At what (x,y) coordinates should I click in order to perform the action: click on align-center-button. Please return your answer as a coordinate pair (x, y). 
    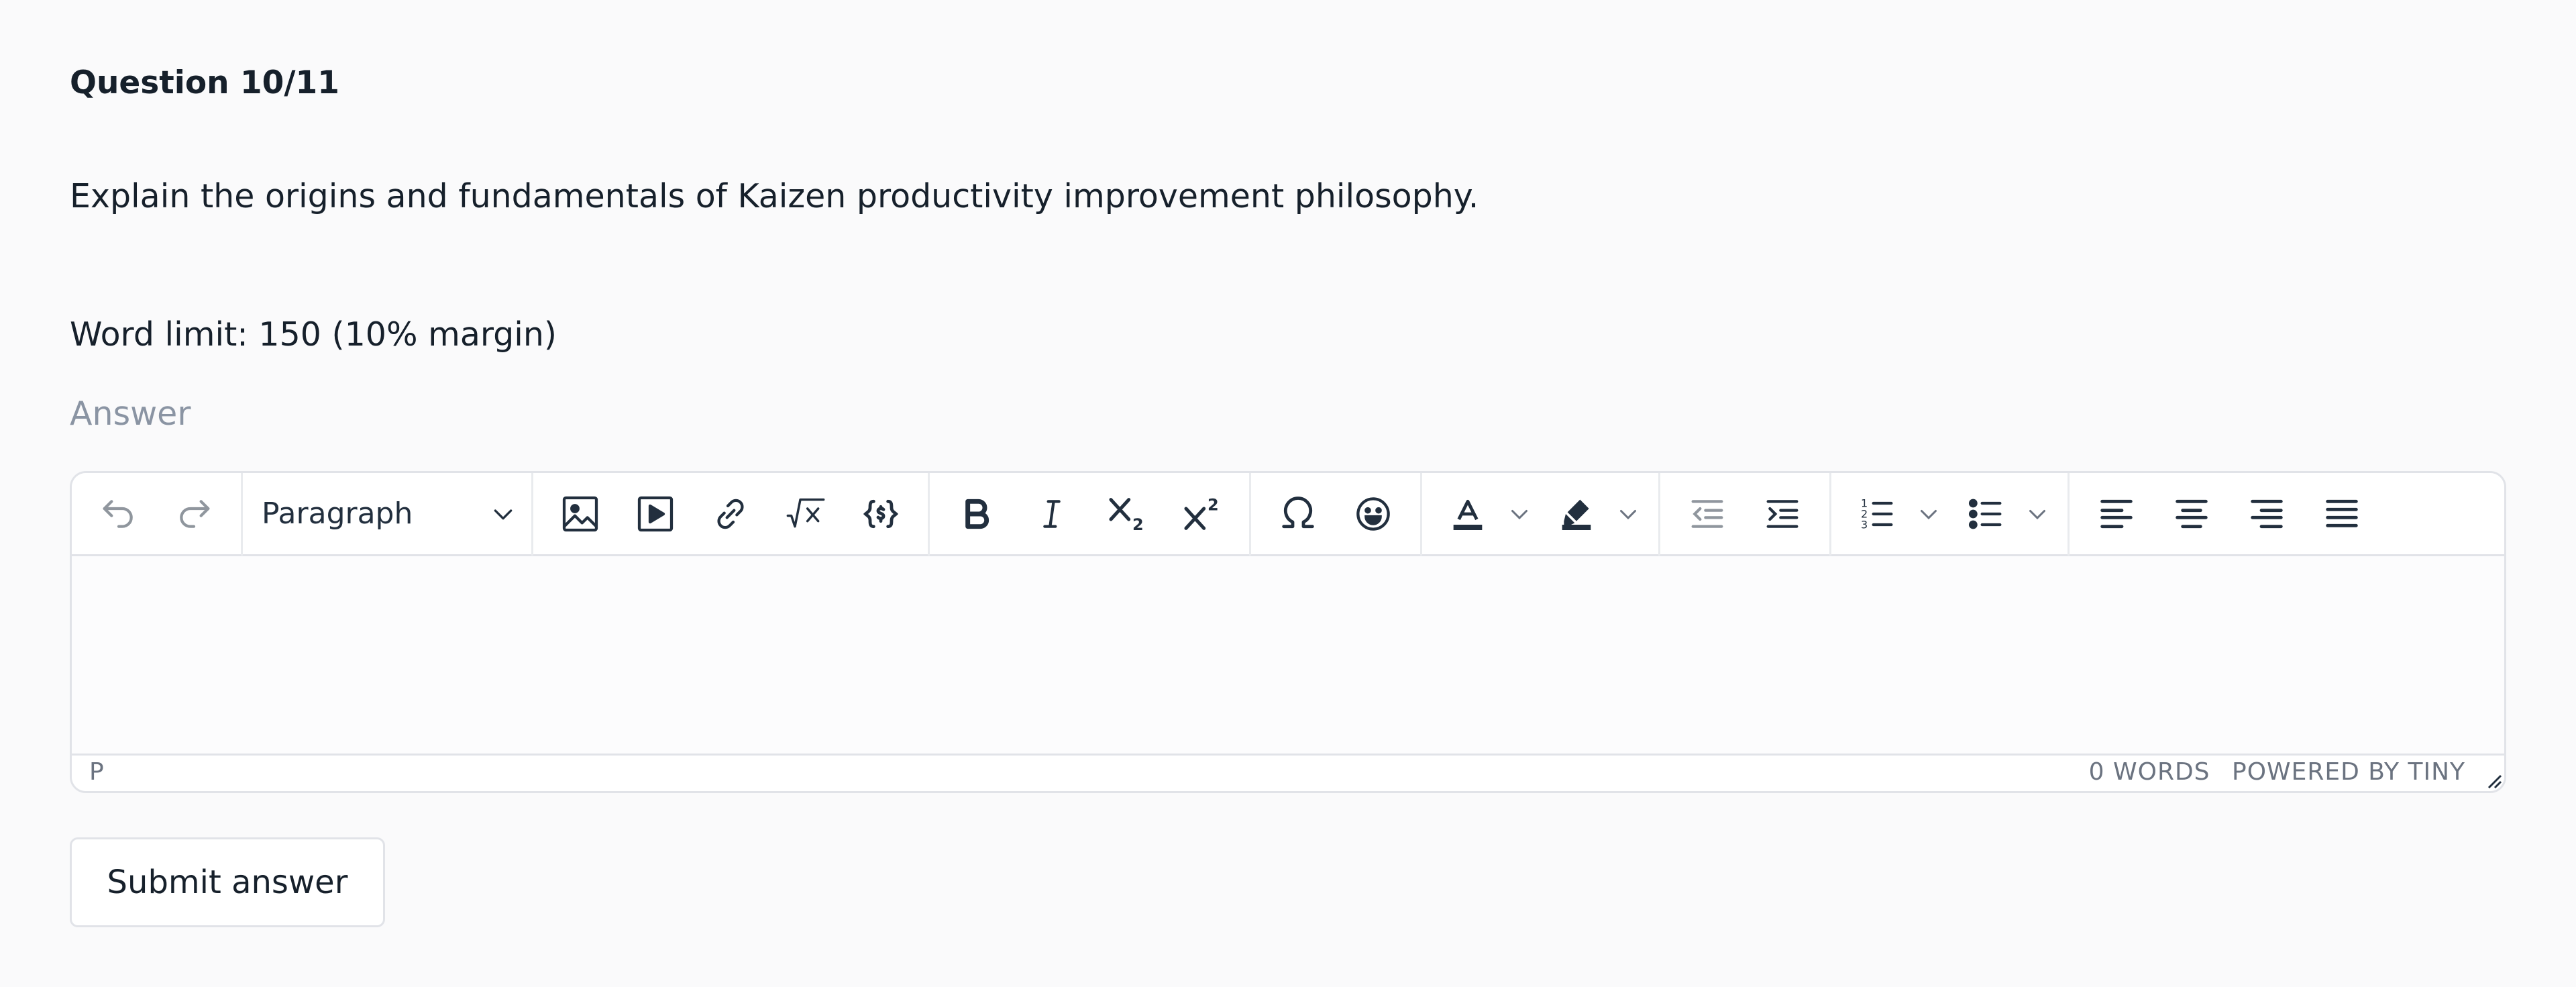
    Looking at the image, I should click on (2191, 514).